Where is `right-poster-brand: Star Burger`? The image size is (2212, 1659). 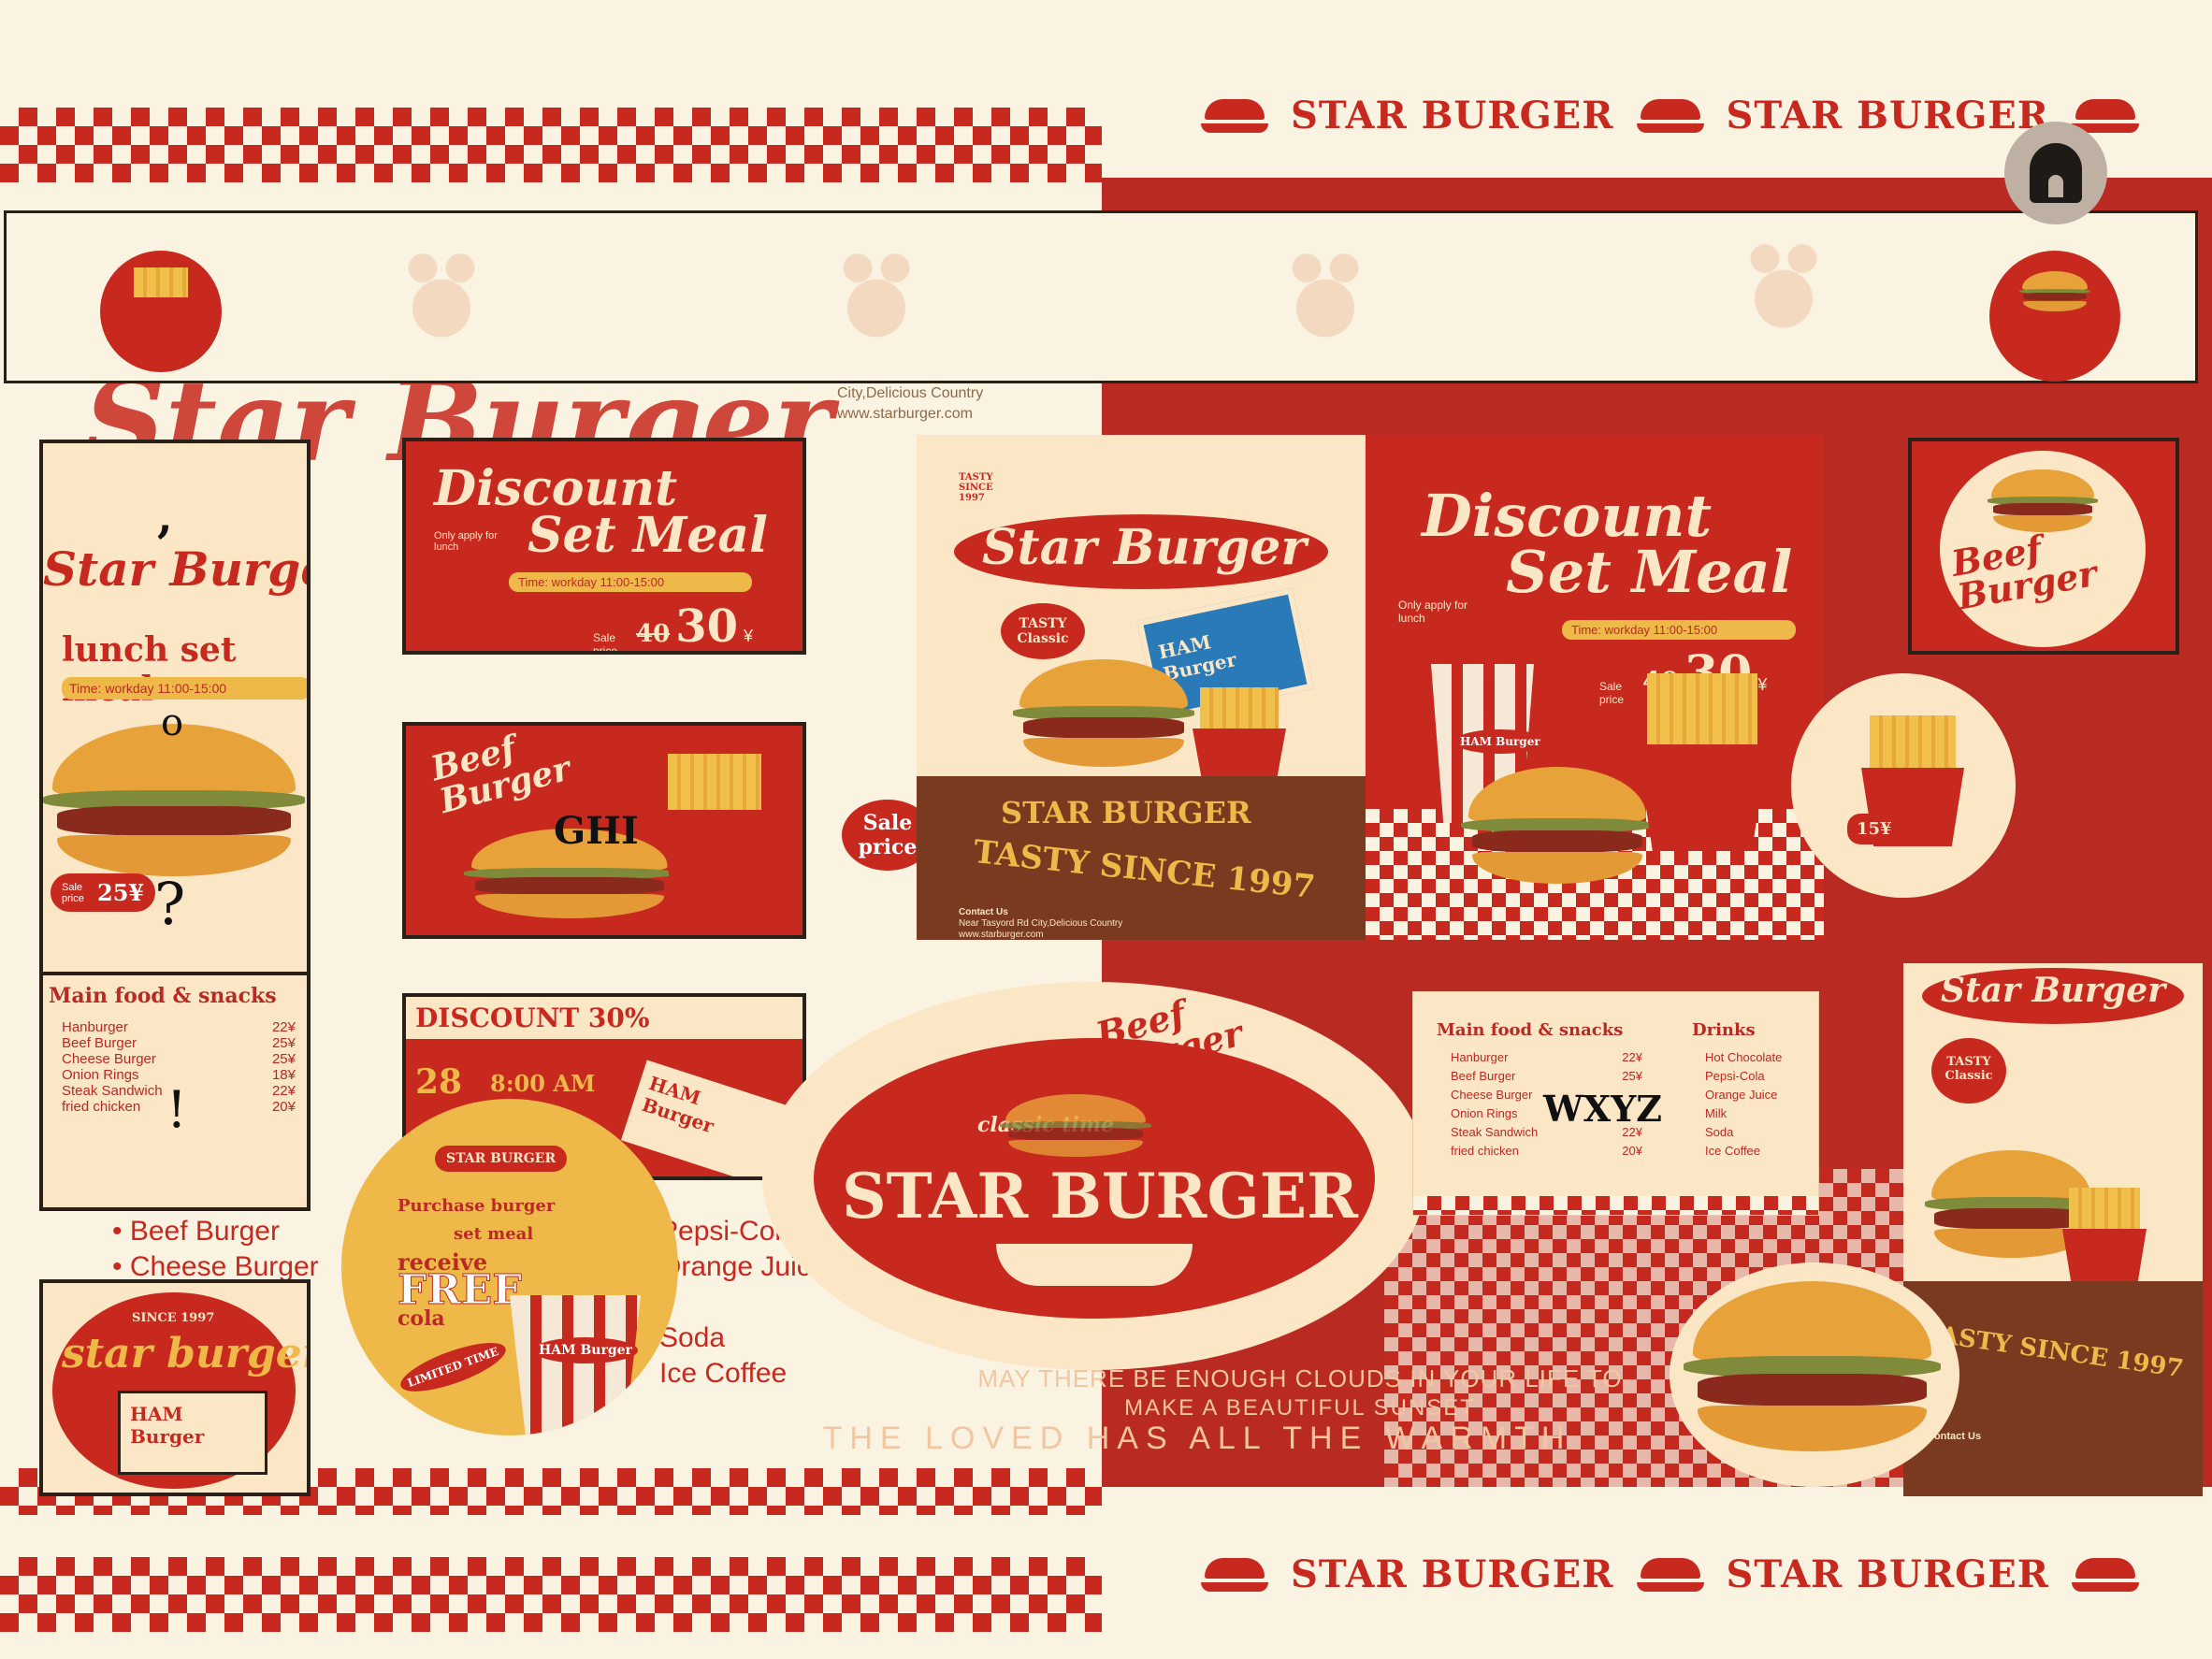 right-poster-brand: Star Burger is located at coordinates (2053, 990).